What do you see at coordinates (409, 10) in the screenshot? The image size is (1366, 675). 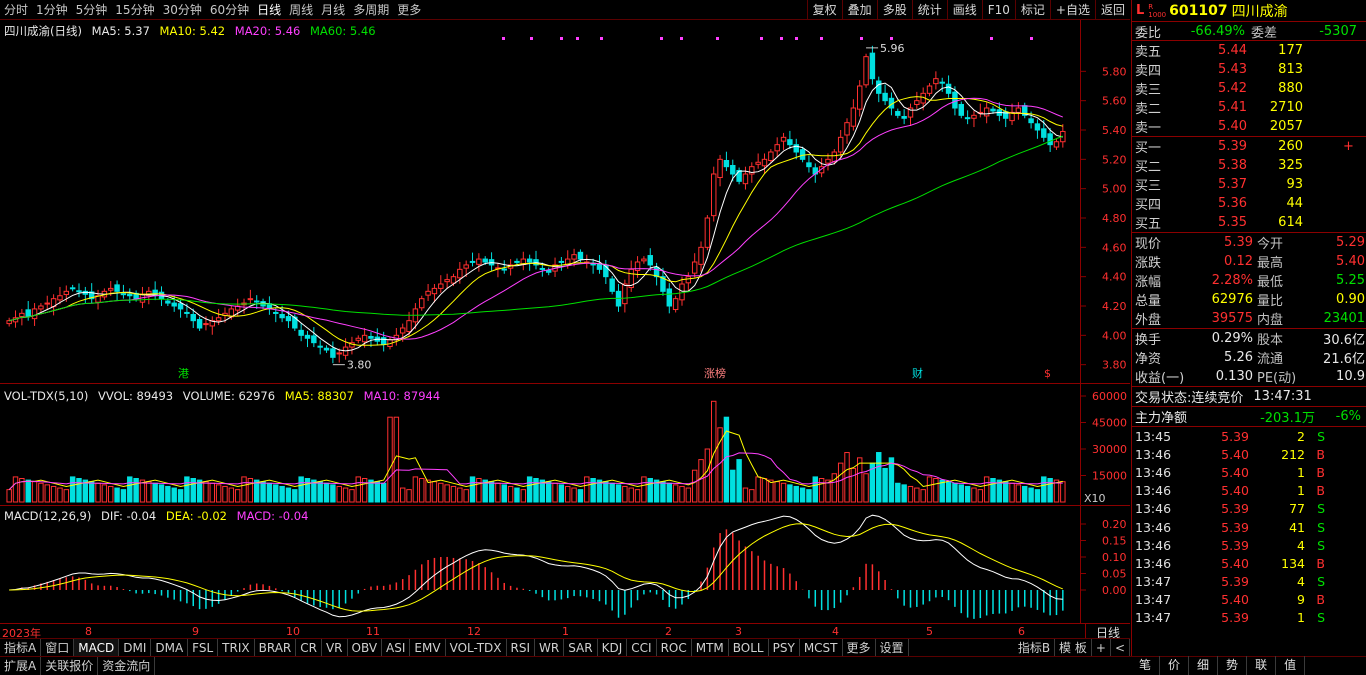 I see `period-tab: 更多` at bounding box center [409, 10].